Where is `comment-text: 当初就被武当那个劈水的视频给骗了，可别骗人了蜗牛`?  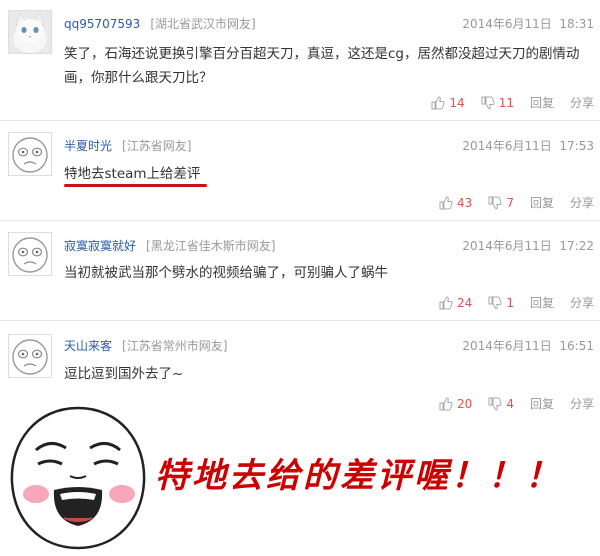
comment-text: 当初就被武当那个劈水的视频给骗了，可别骗人了蜗牛 is located at coordinates (226, 273).